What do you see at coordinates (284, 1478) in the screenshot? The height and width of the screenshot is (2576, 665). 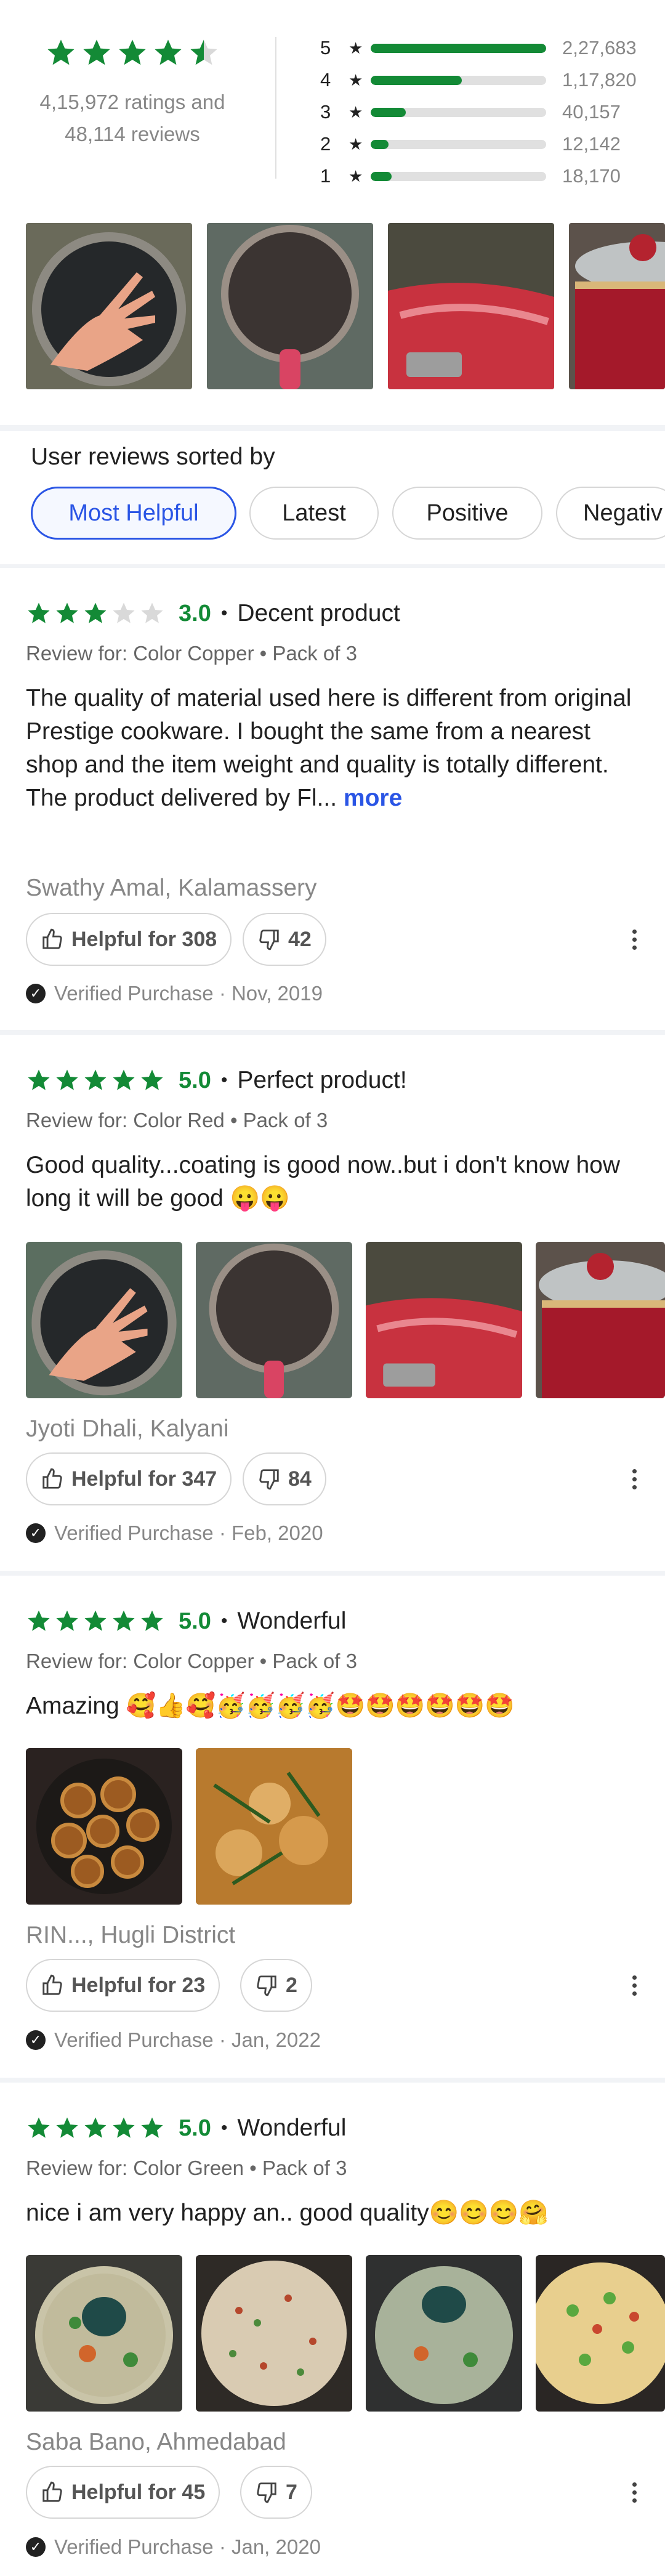 I see `dislike-button: 84` at bounding box center [284, 1478].